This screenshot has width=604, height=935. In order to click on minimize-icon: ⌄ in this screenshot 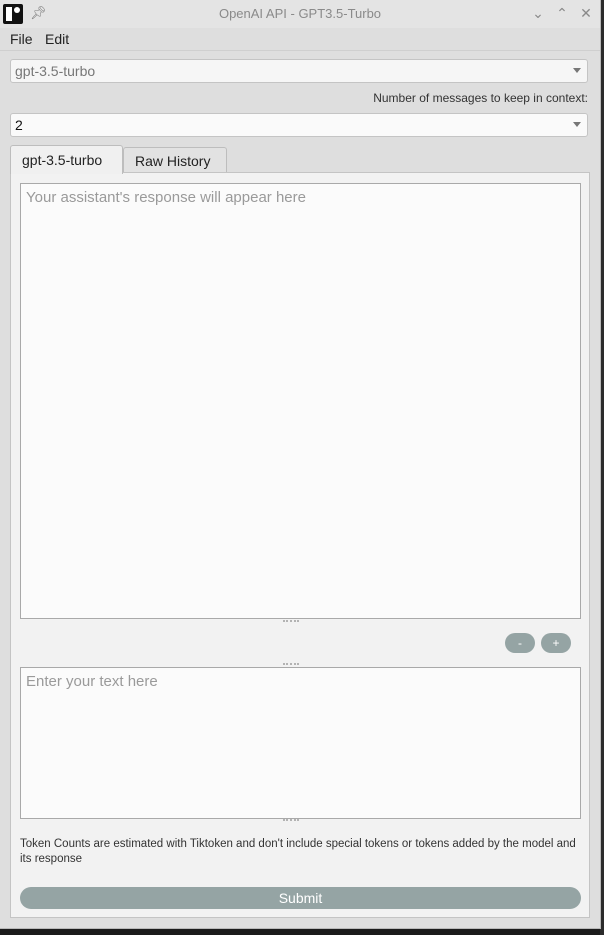, I will do `click(538, 13)`.